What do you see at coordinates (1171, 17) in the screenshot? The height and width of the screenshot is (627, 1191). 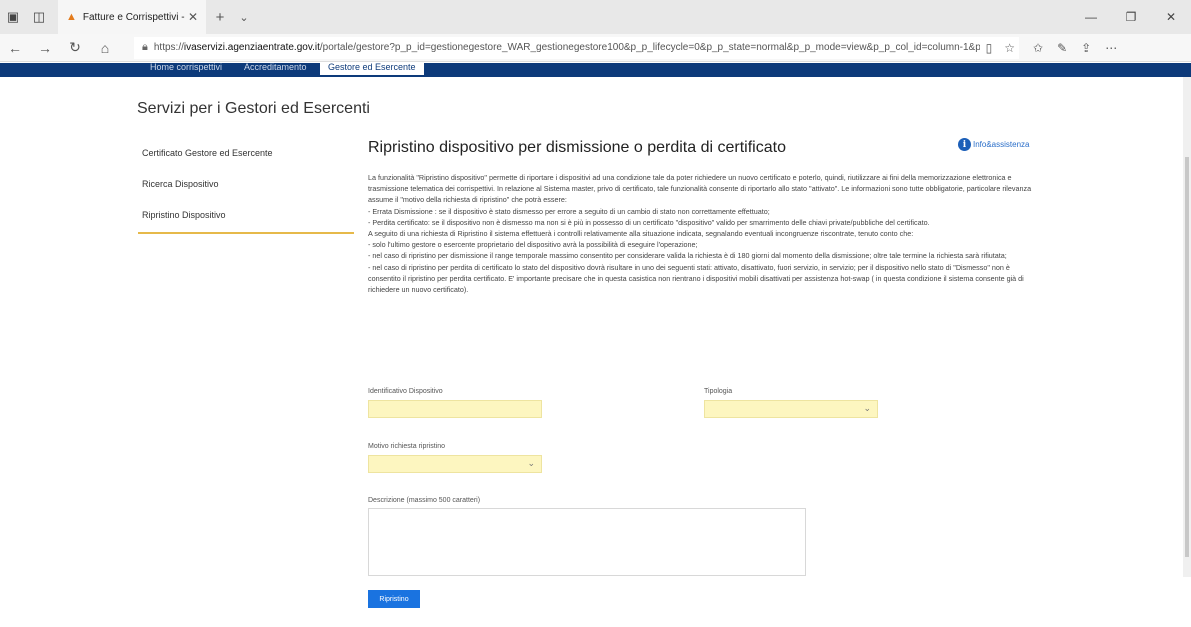 I see `close-window-icon: ✕` at bounding box center [1171, 17].